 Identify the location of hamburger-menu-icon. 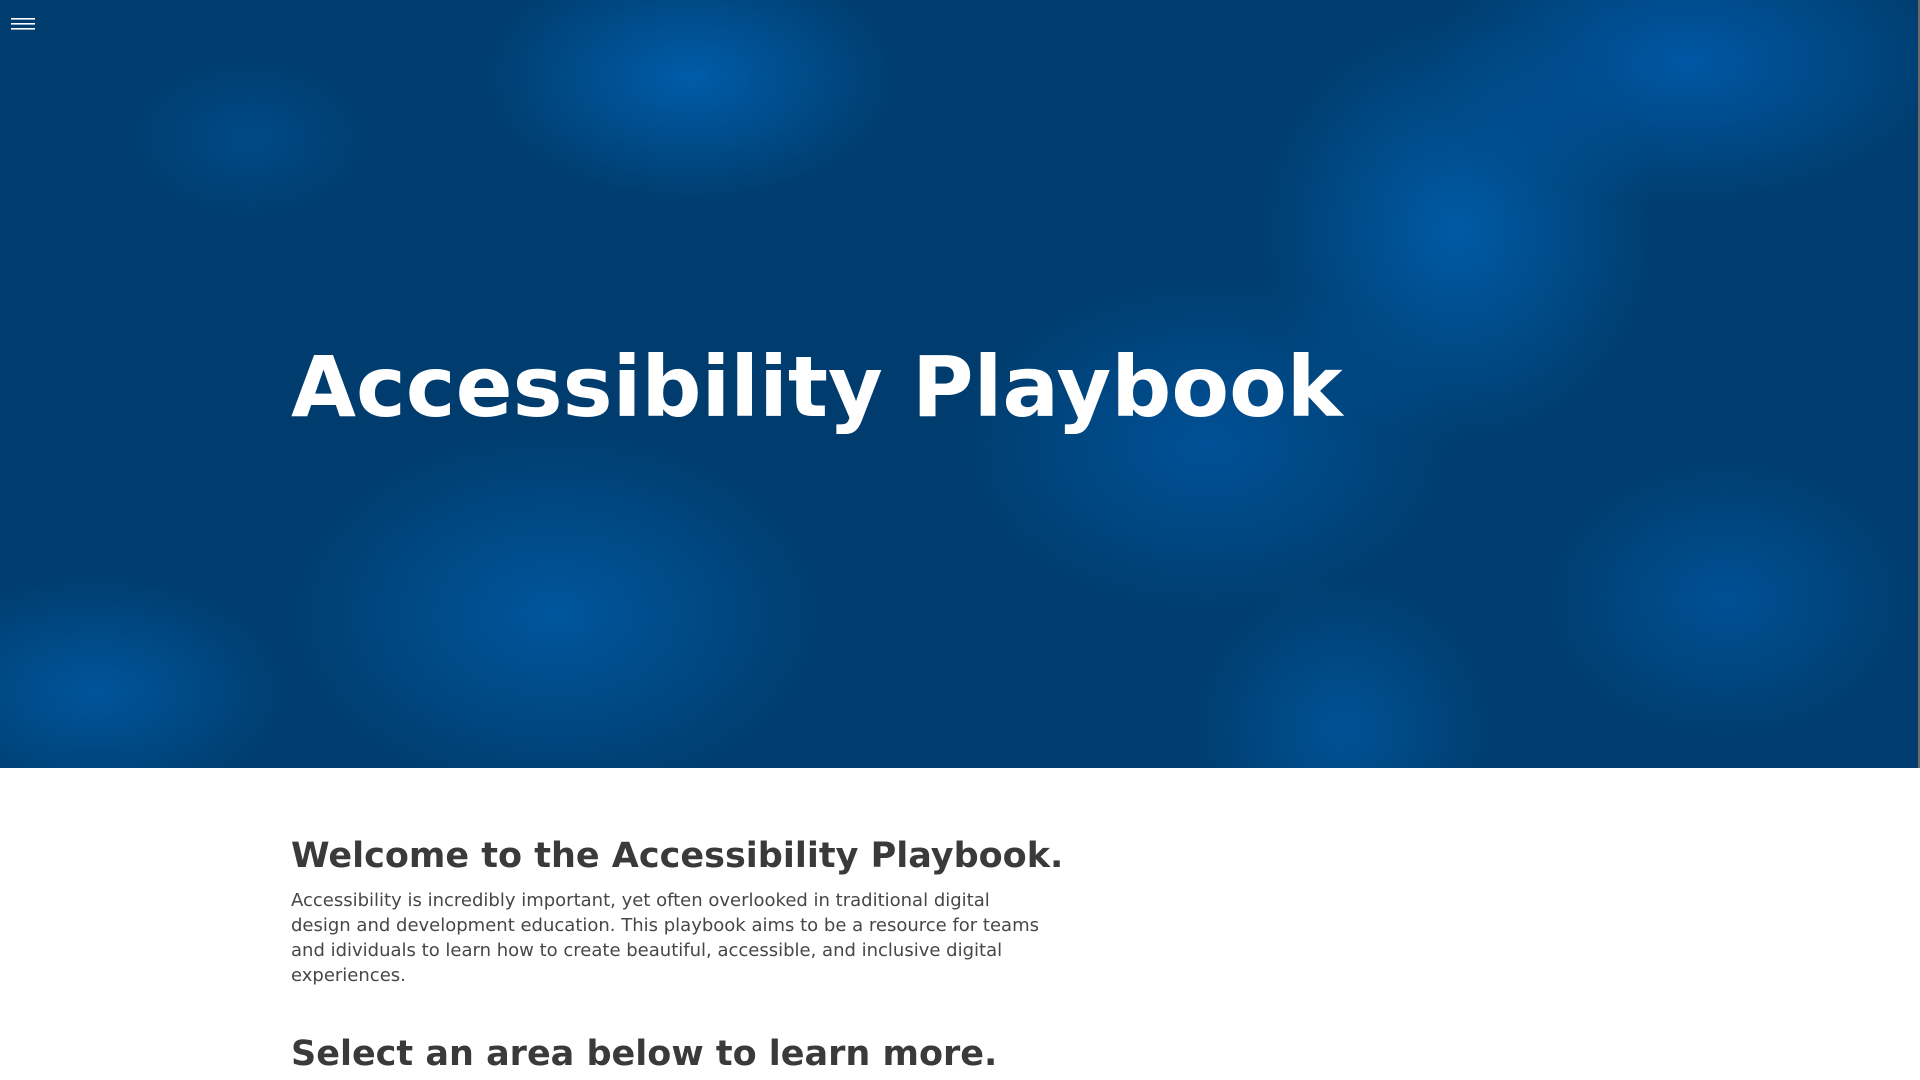
(23, 24).